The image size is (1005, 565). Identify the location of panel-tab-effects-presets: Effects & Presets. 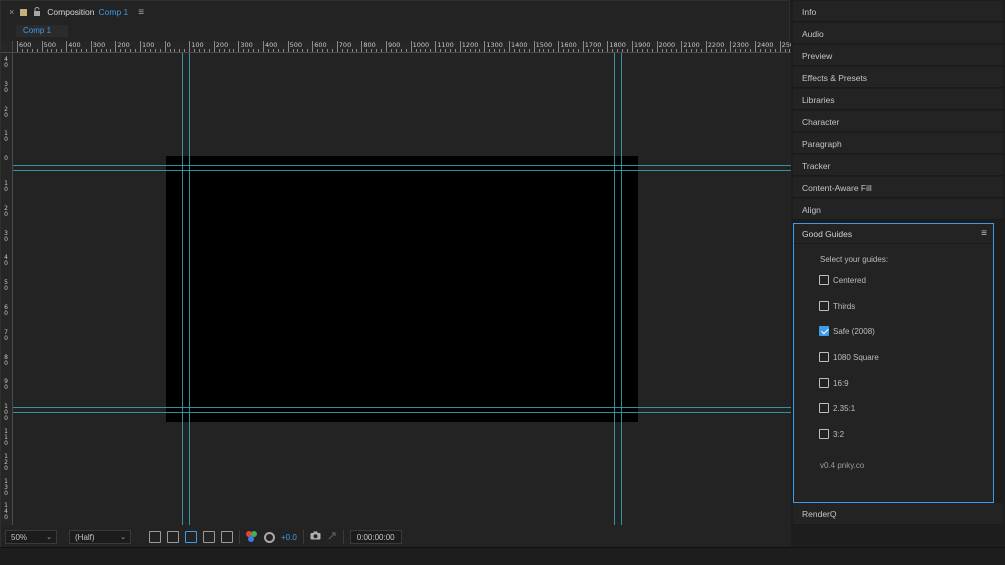
(898, 77).